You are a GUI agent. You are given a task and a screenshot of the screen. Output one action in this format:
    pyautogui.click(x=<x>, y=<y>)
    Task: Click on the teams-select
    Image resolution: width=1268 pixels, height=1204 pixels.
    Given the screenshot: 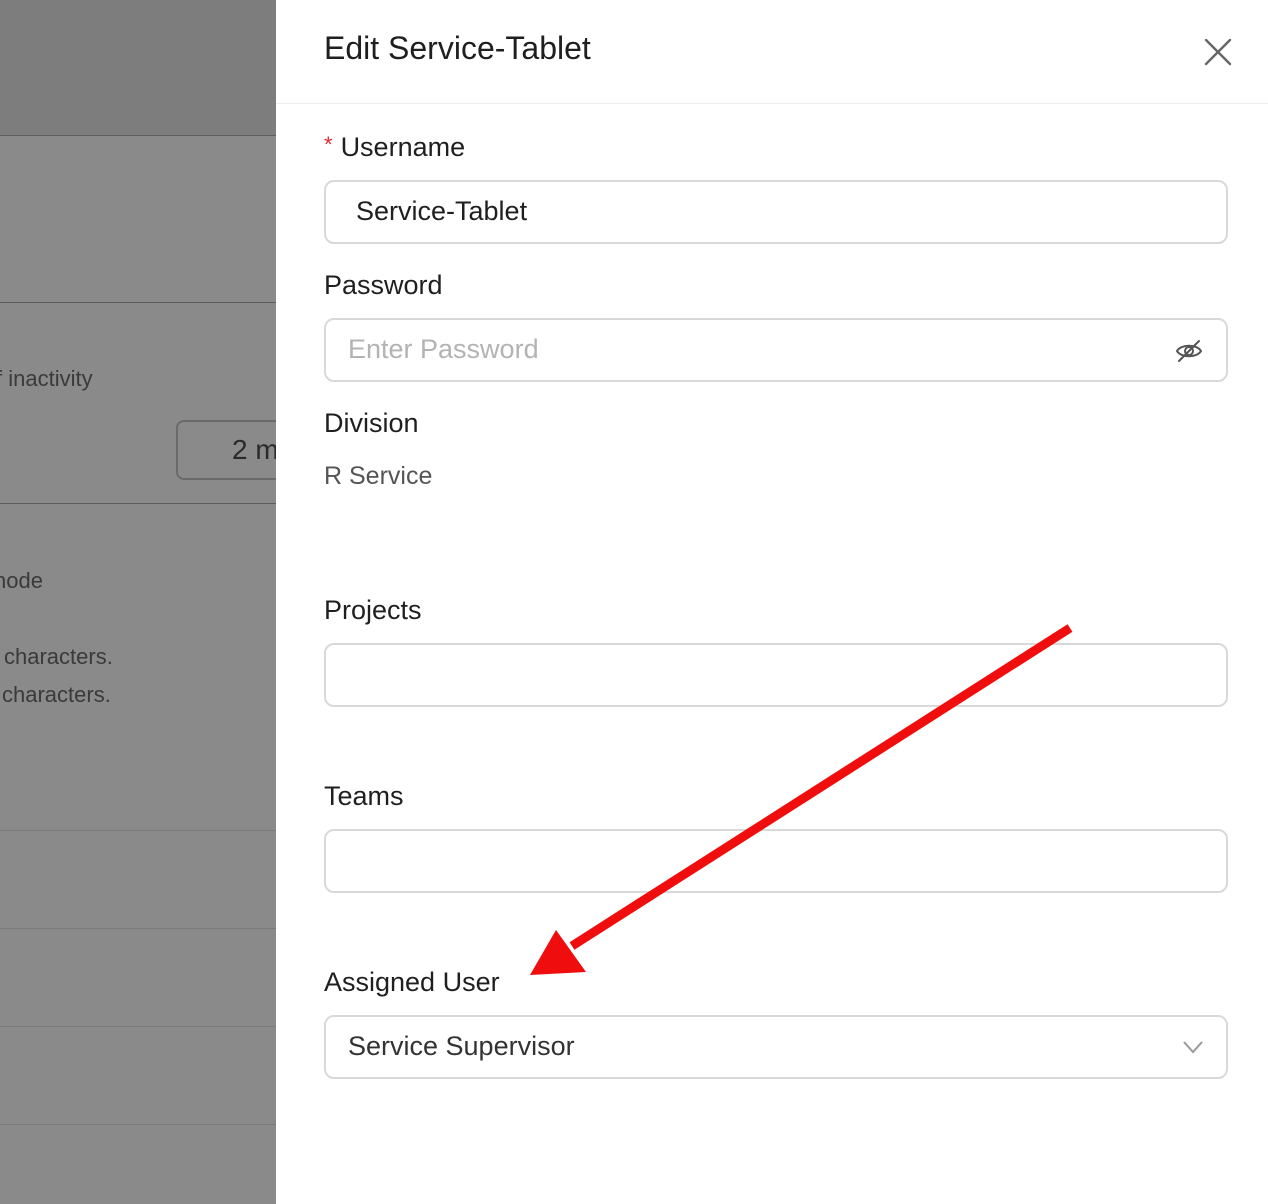 What is the action you would take?
    pyautogui.click(x=776, y=861)
    